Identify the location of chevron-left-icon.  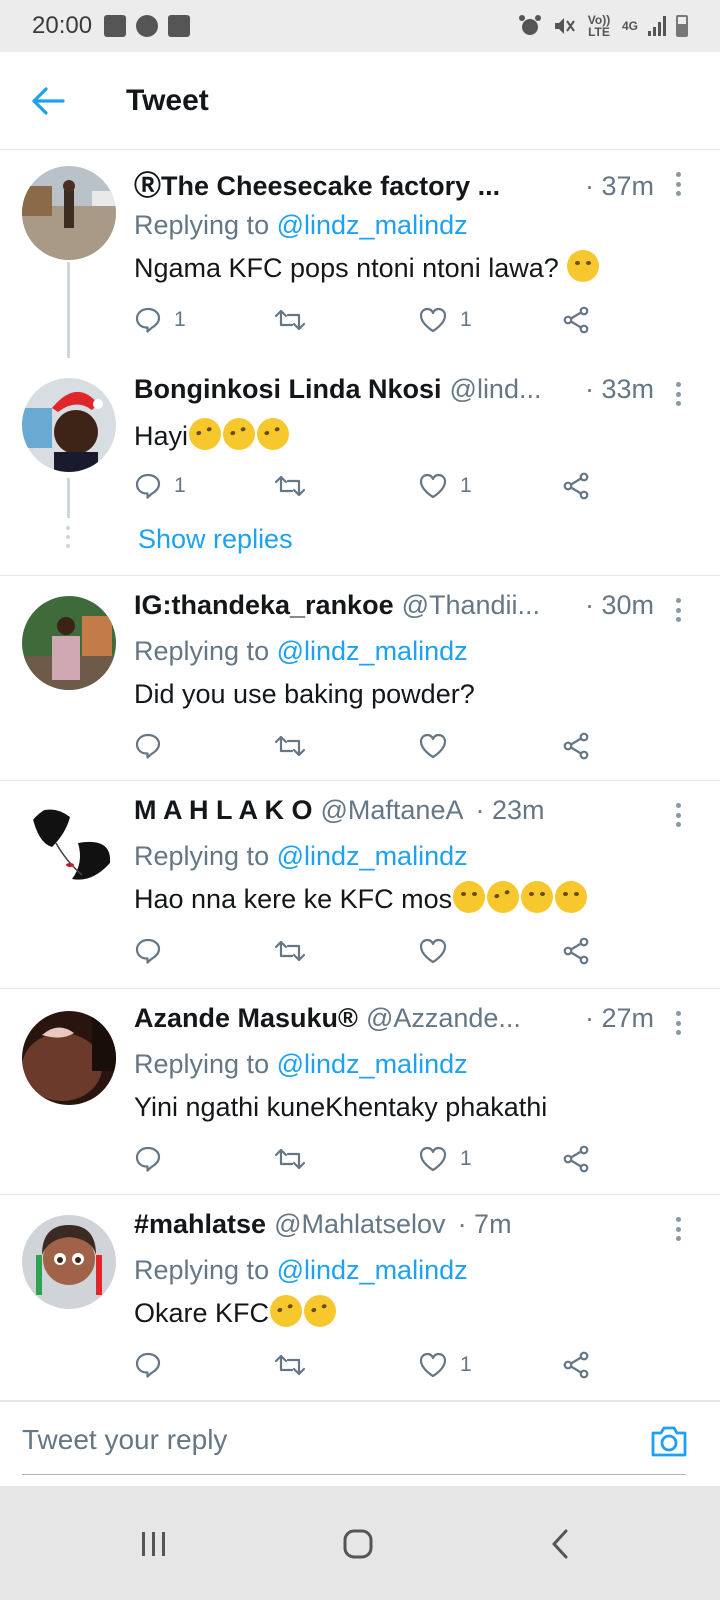
(560, 1544).